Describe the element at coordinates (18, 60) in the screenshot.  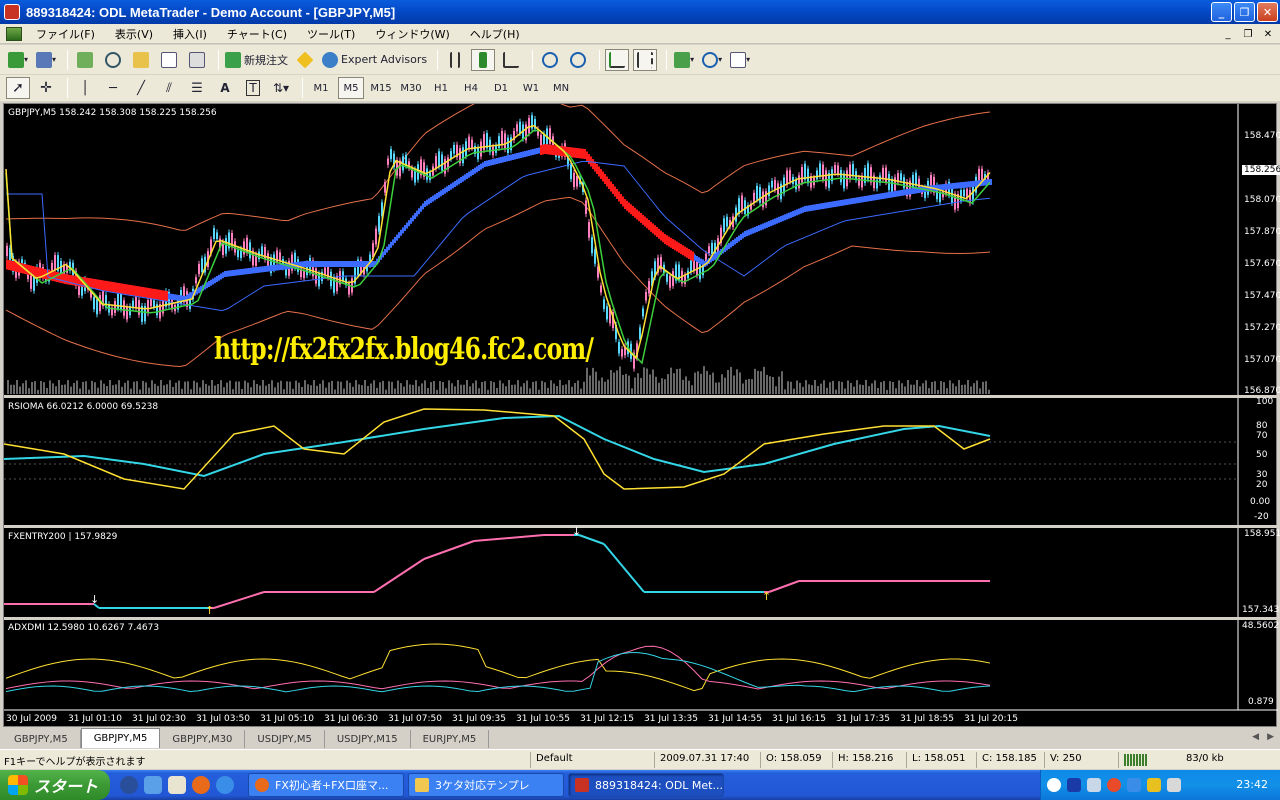
I see `new-chart-button: ▾` at that location.